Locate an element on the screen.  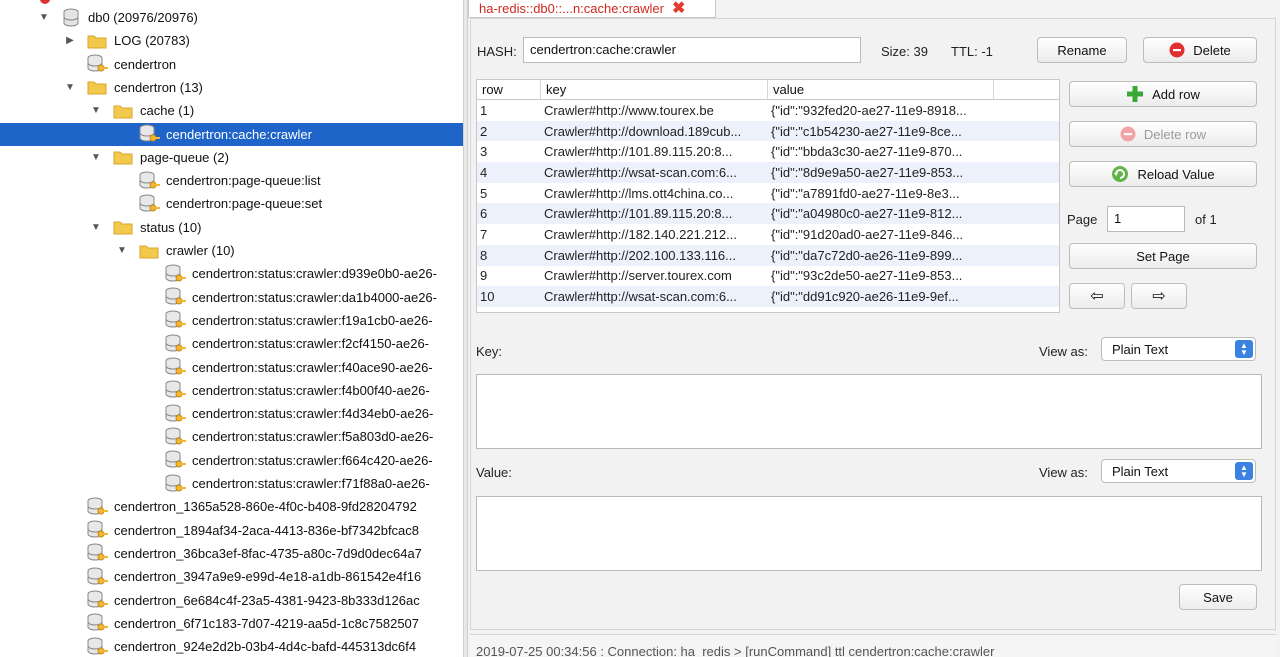
tree-item-label: db0 (20976/20976) is located at coordinates (143, 17).